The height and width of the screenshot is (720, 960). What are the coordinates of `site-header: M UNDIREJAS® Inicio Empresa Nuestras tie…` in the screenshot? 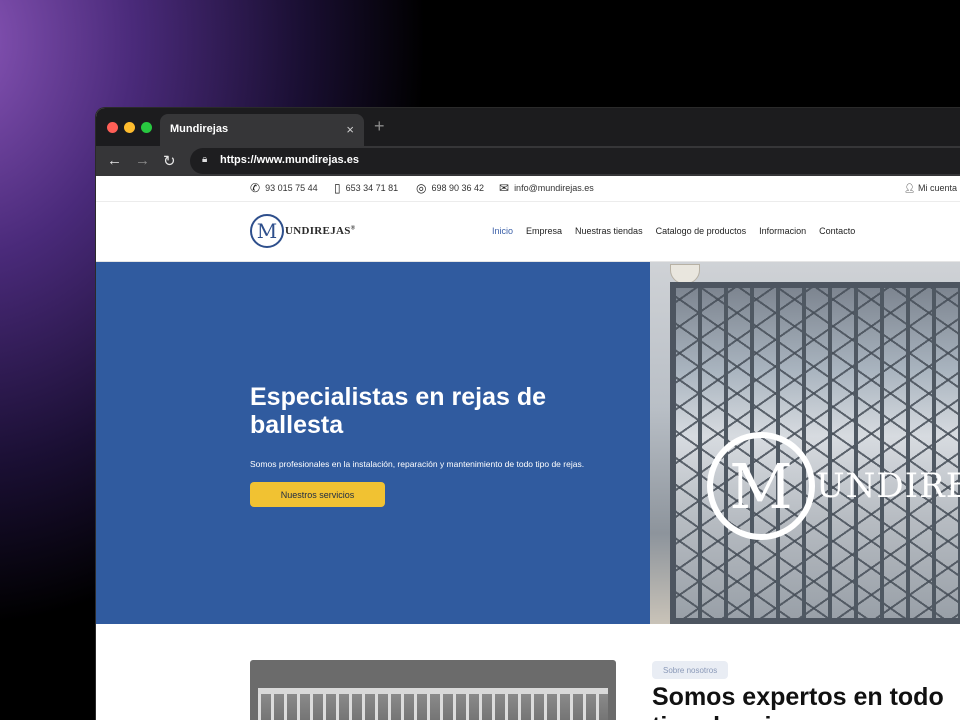 It's located at (528, 232).